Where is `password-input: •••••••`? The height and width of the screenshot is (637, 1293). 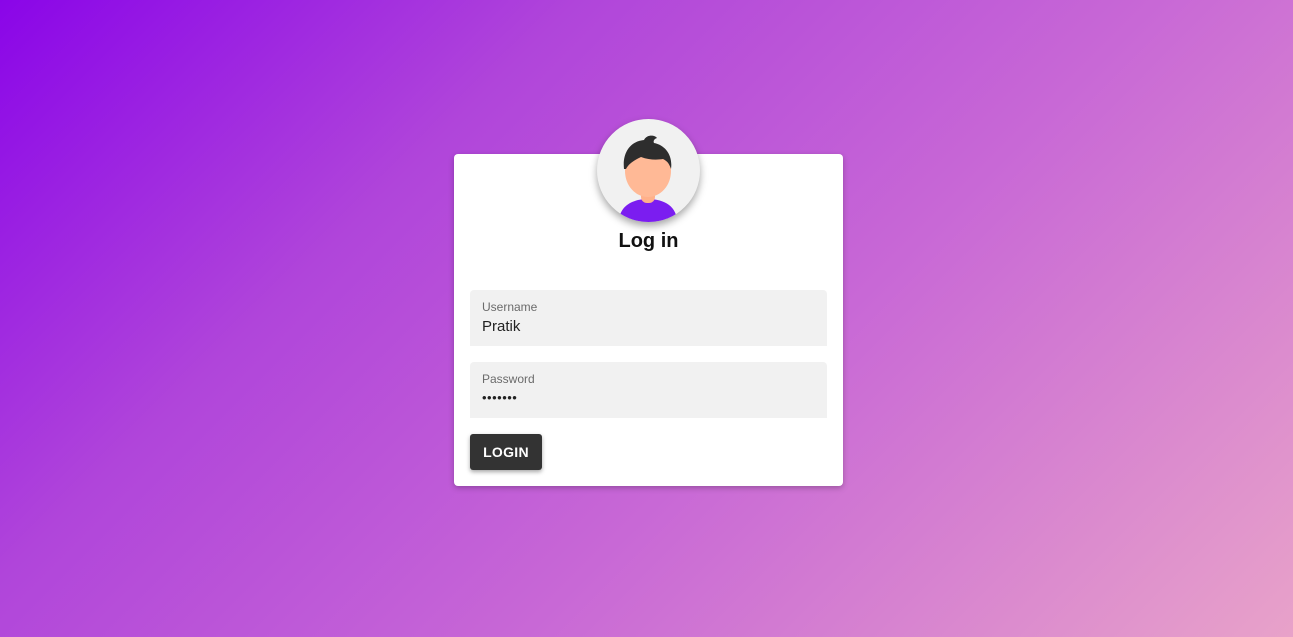 password-input: ••••••• is located at coordinates (499, 397).